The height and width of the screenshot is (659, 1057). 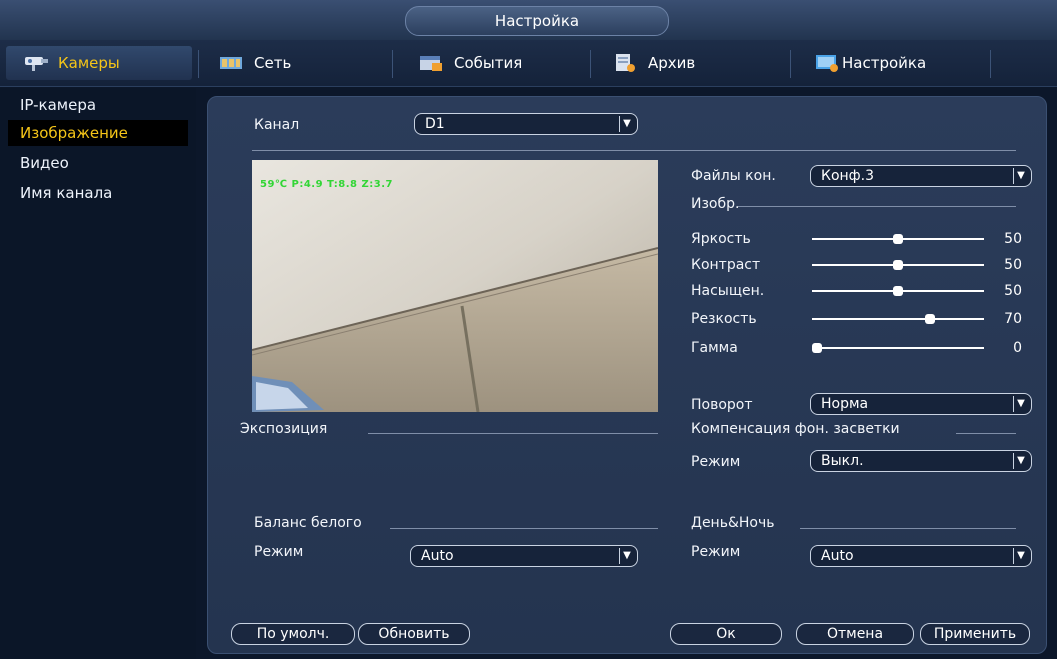 I want to click on gamma-value: 0, so click(x=1017, y=348).